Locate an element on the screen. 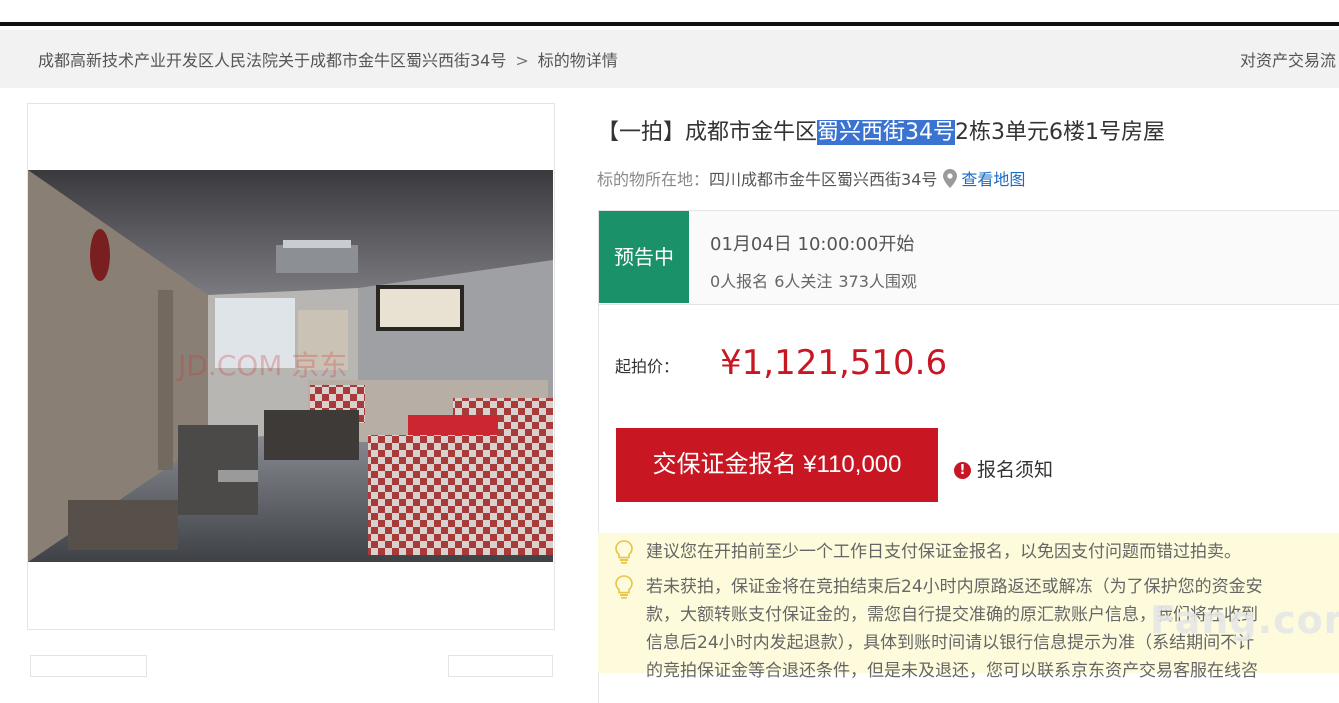 This screenshot has height=703, width=1339. title-highlight: 蜀兴西街34号 is located at coordinates (886, 132).